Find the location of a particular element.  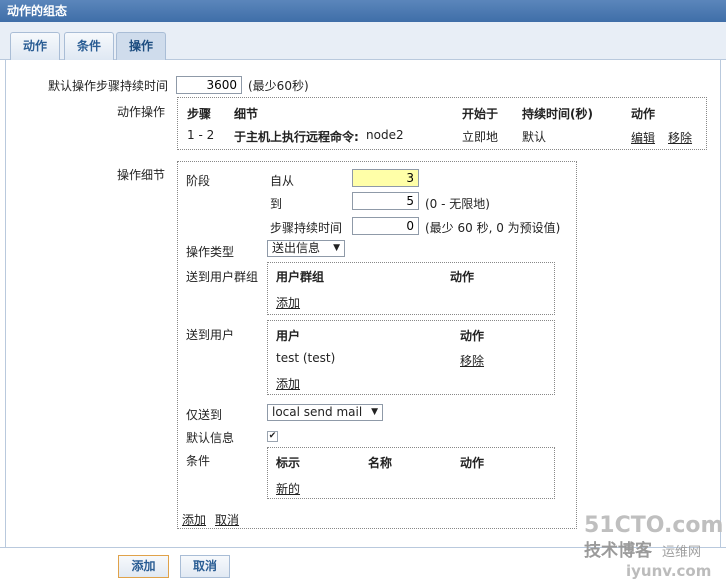

window-title: 动作的组态 is located at coordinates (363, 11).